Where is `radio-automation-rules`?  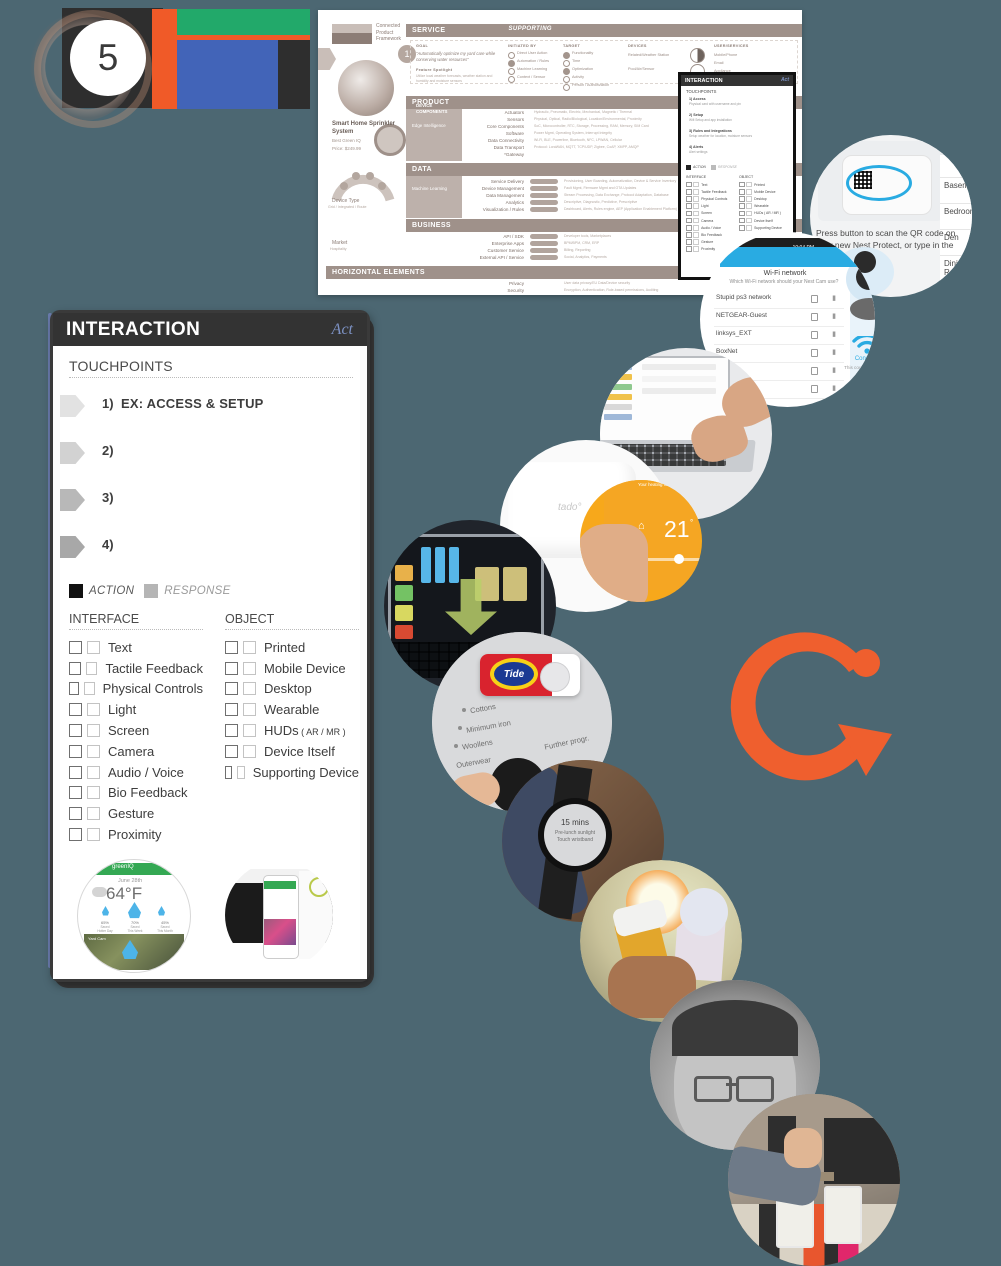 radio-automation-rules is located at coordinates (511, 63).